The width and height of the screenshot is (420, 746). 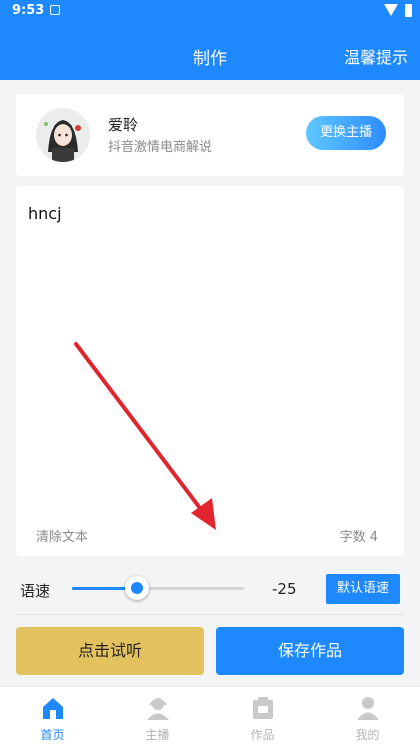 What do you see at coordinates (262, 735) in the screenshot?
I see `tab-label: 作品` at bounding box center [262, 735].